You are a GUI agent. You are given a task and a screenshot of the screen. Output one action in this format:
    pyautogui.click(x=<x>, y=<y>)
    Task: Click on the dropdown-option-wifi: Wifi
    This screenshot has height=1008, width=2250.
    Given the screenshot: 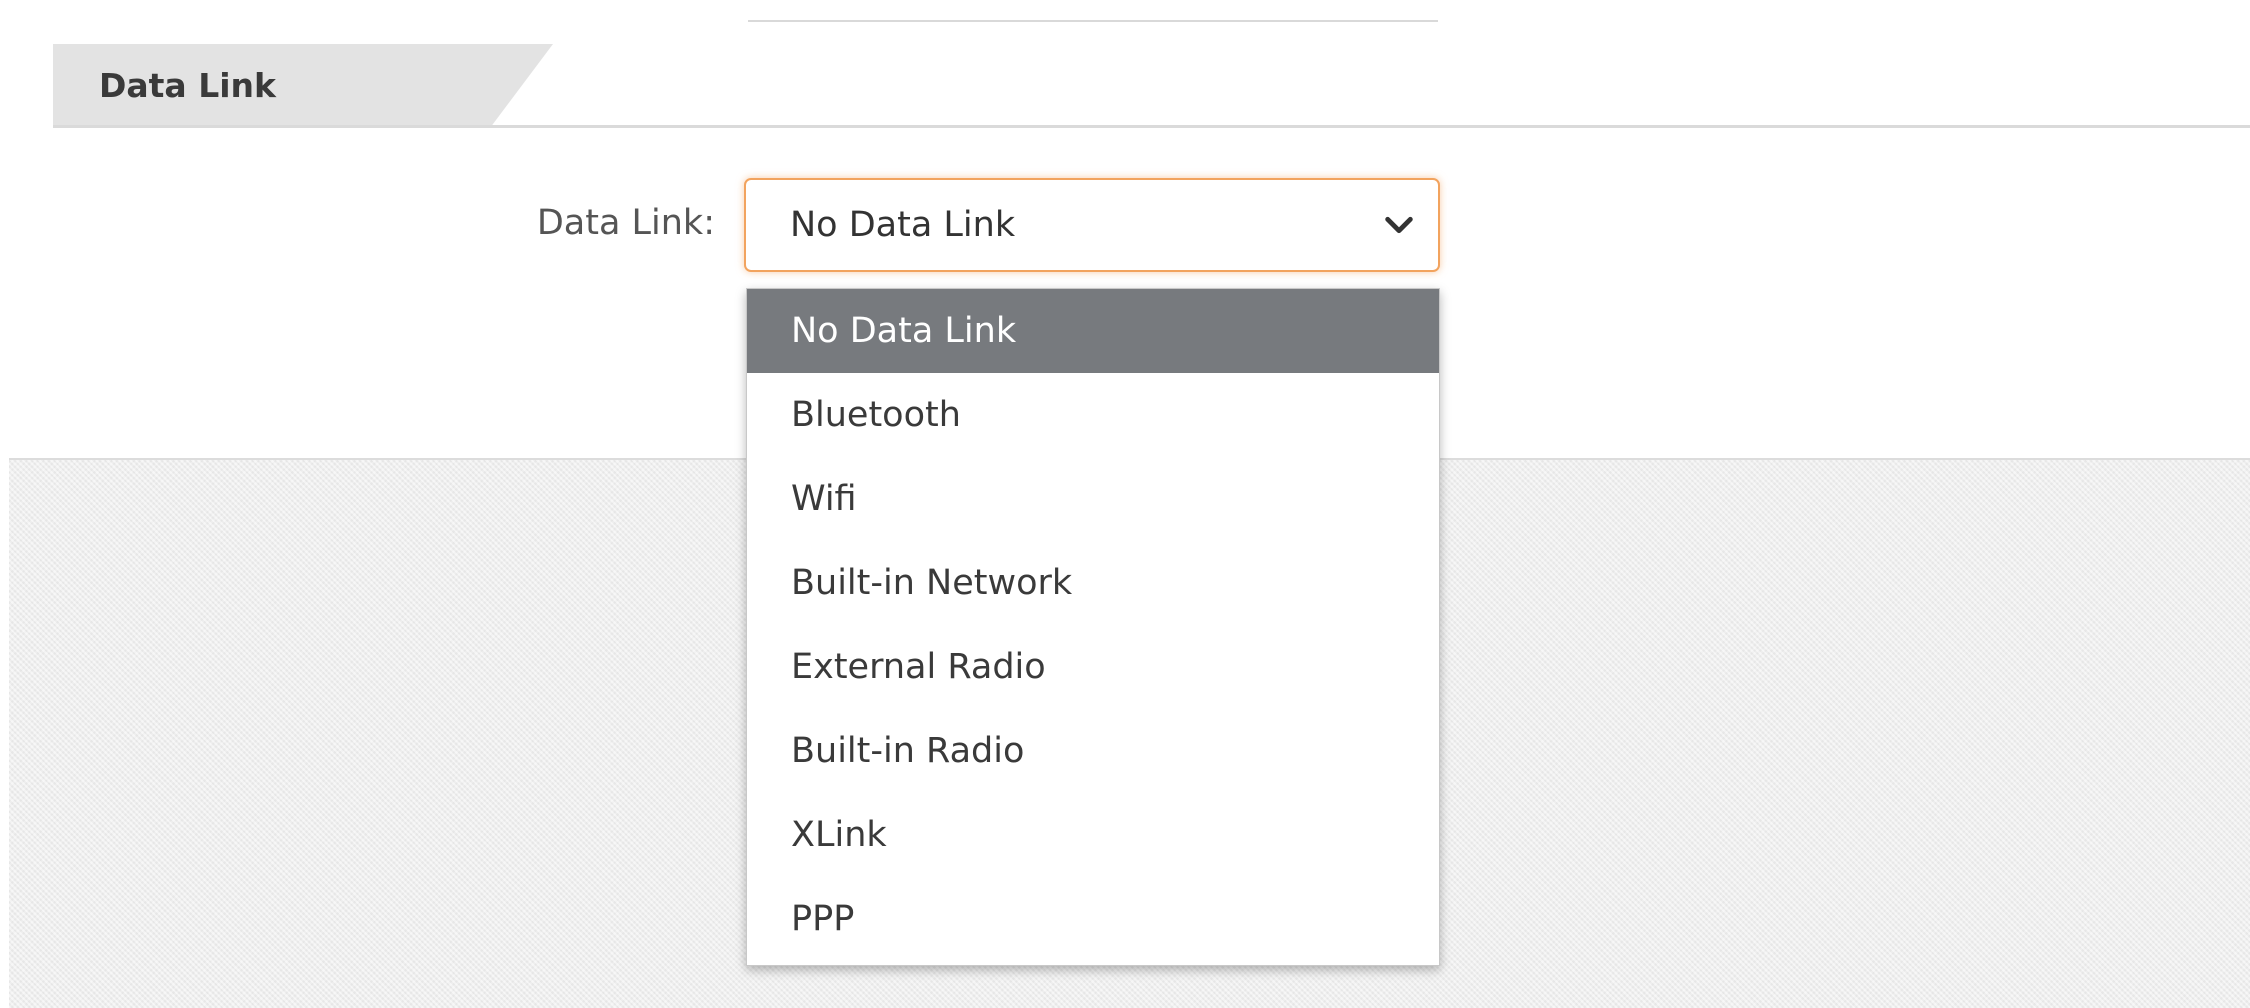 What is the action you would take?
    pyautogui.click(x=1093, y=499)
    